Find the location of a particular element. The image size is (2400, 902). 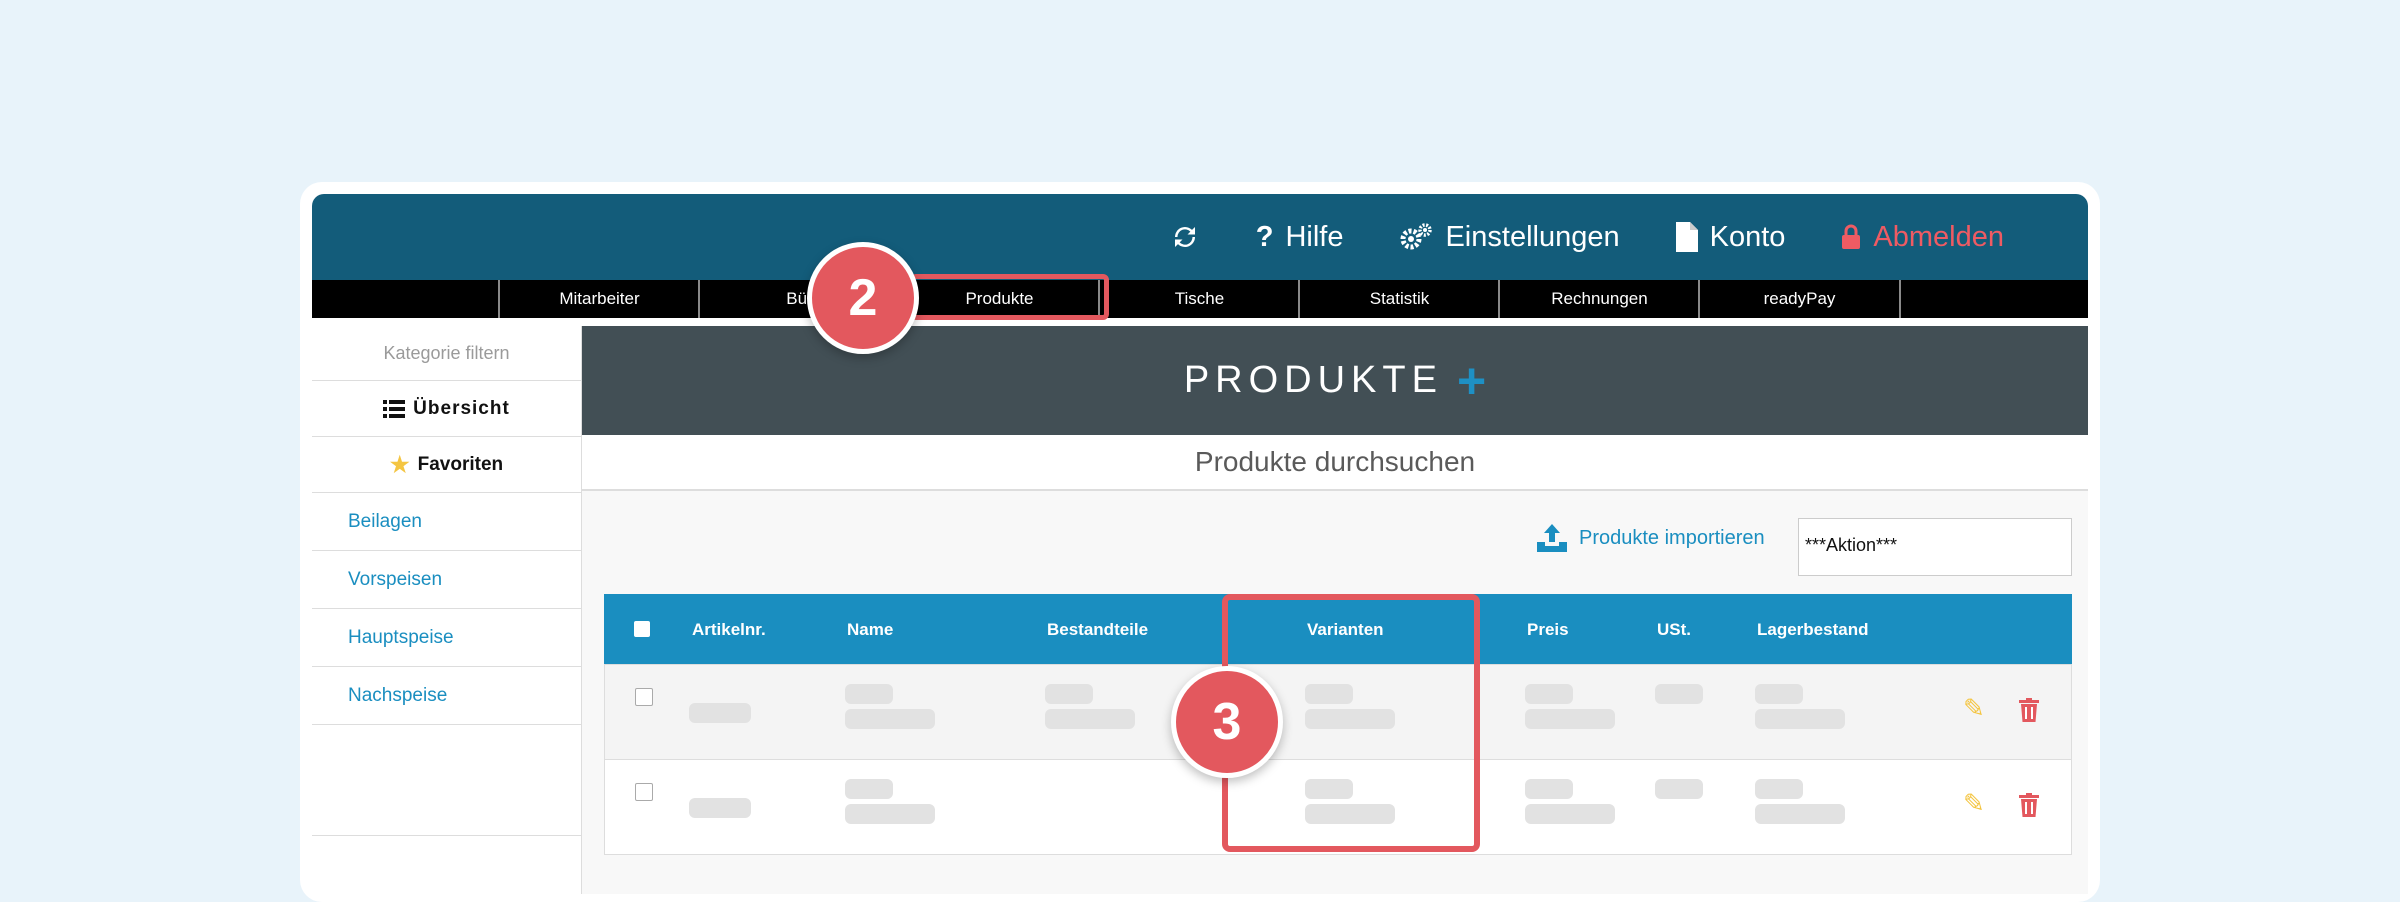

sidebar-item-overview-label: Übersicht is located at coordinates (461, 408).